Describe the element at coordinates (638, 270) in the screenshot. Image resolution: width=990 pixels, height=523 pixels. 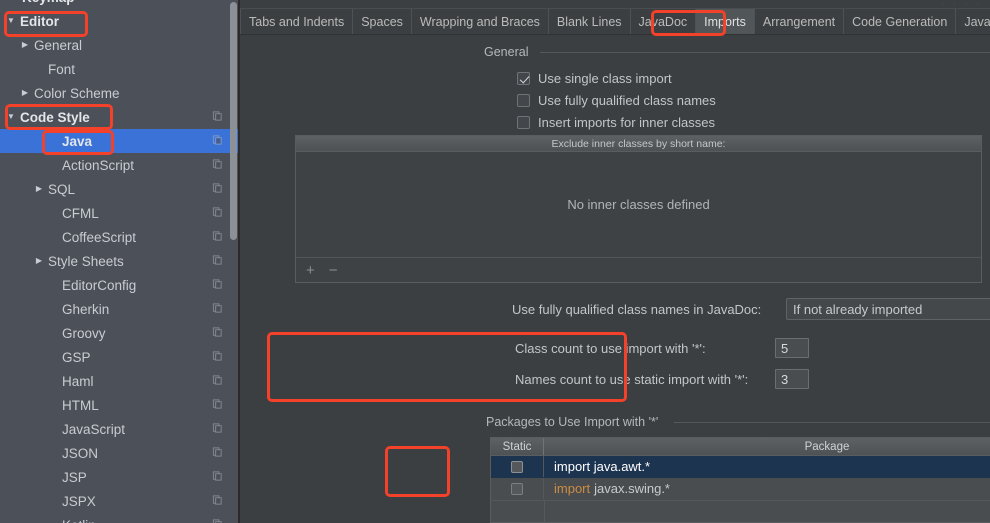
I see `exclude-inner-classes-toolbar: + −` at that location.